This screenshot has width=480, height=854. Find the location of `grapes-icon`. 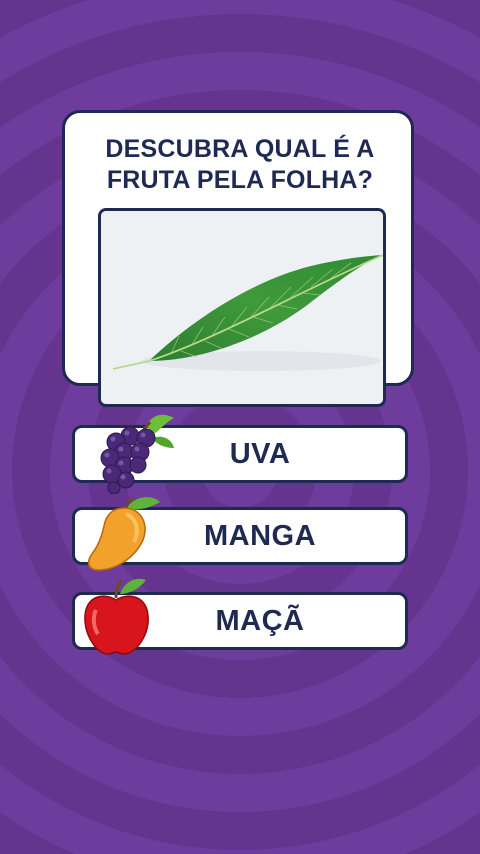

grapes-icon is located at coordinates (137, 454).